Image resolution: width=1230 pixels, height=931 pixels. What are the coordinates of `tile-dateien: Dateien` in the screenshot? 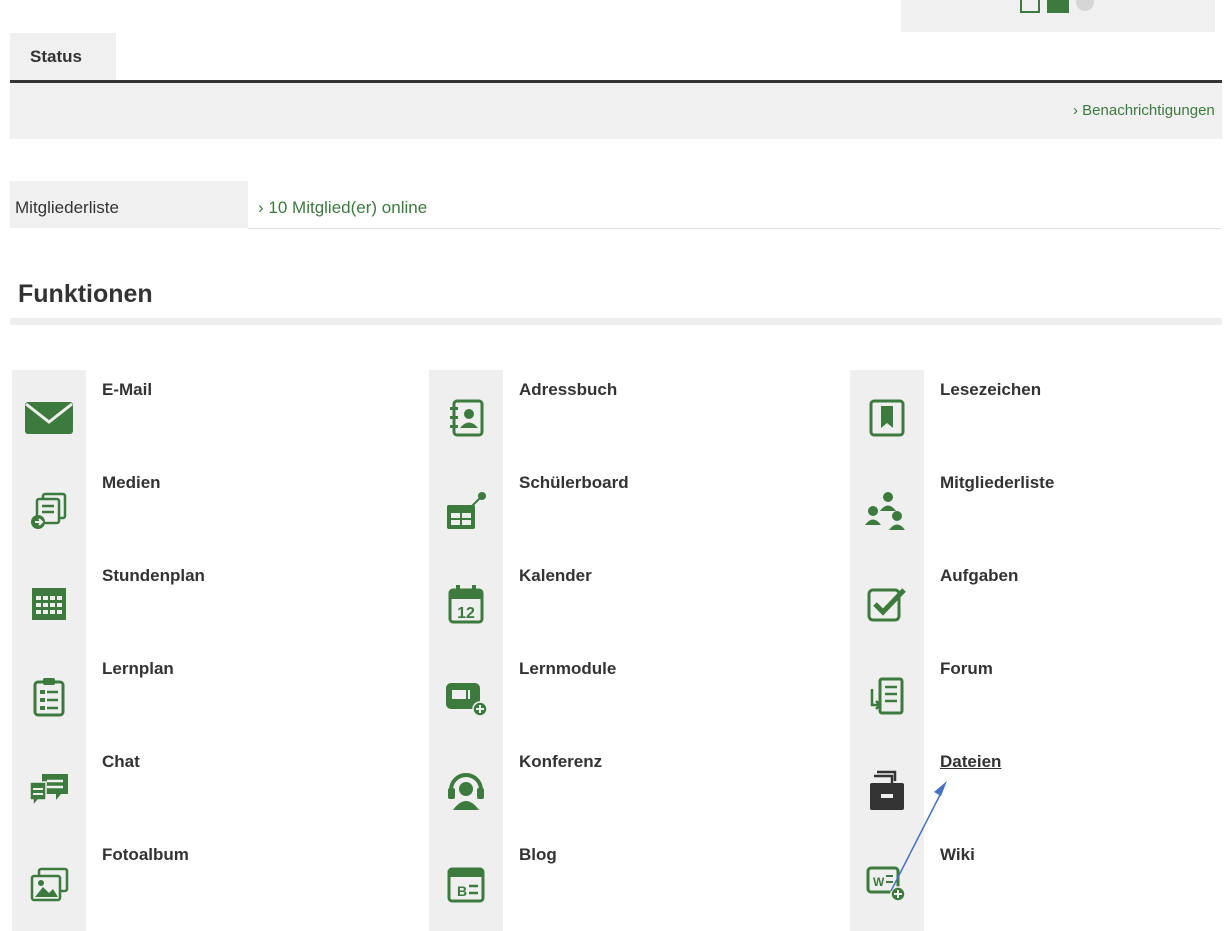 It's located at (1040, 790).